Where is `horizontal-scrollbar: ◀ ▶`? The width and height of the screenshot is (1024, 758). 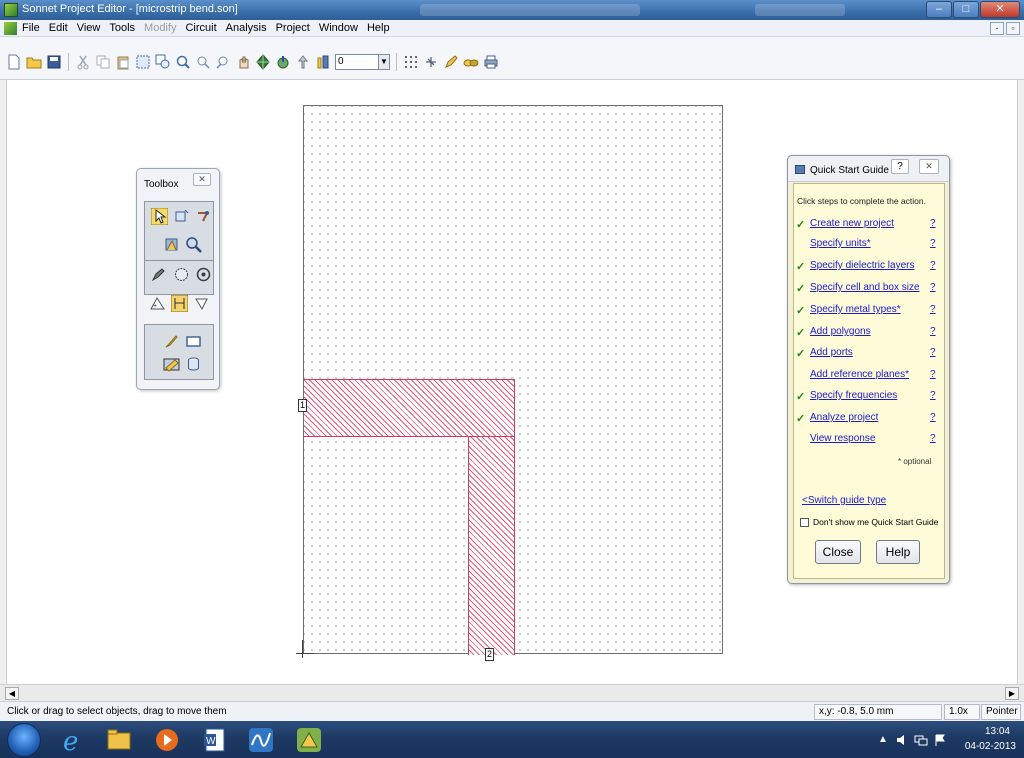 horizontal-scrollbar: ◀ ▶ is located at coordinates (512, 692).